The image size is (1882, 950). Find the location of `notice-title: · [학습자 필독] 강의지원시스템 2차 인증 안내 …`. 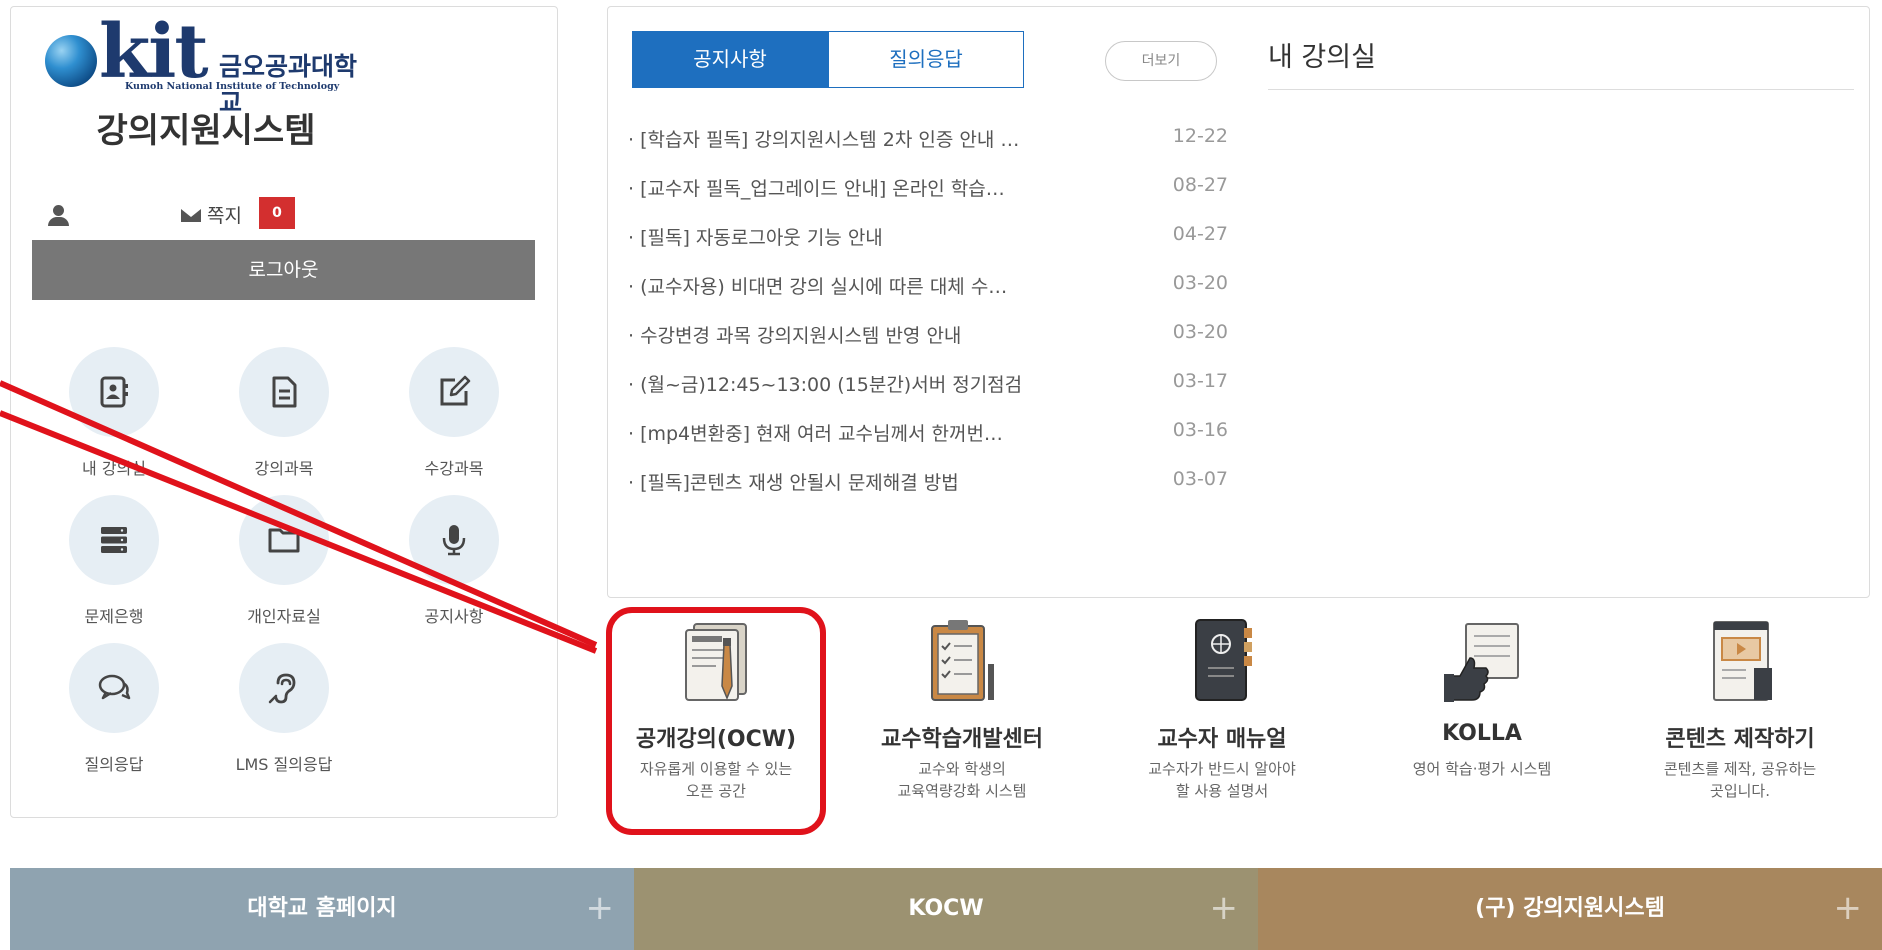

notice-title: · [학습자 필독] 강의지원시스템 2차 인증 안내 … is located at coordinates (888, 138).